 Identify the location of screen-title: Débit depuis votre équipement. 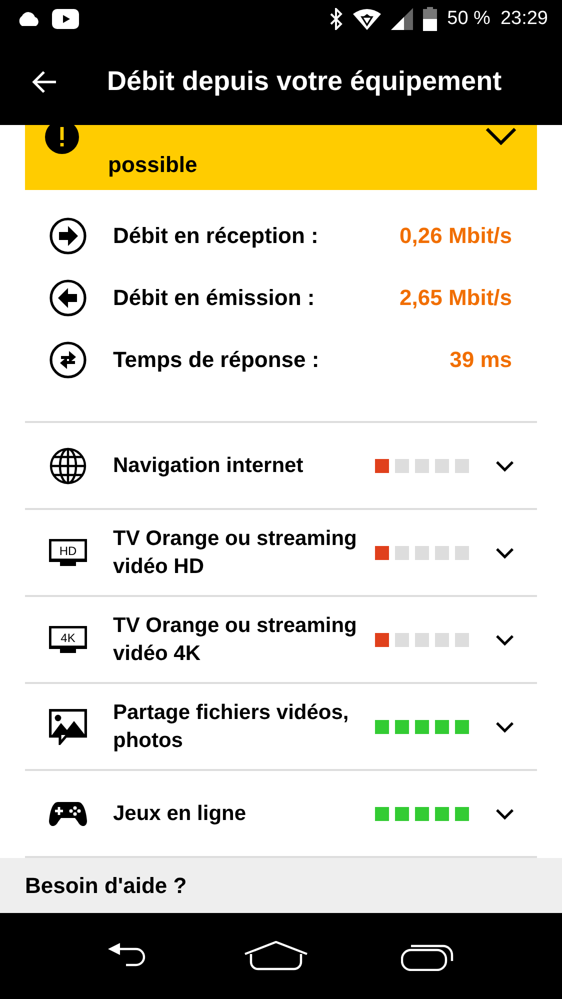
(304, 81).